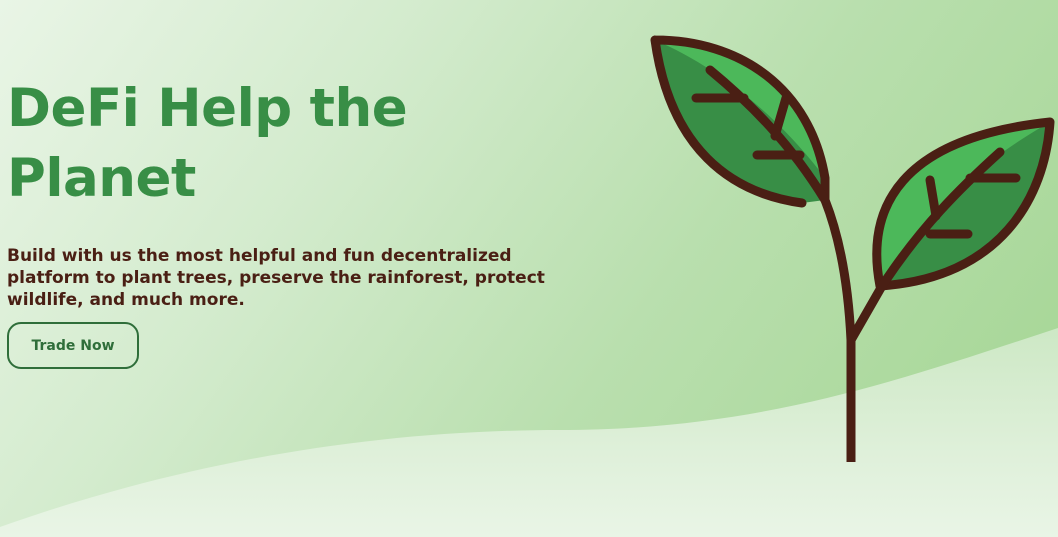 The height and width of the screenshot is (537, 1058). What do you see at coordinates (73, 345) in the screenshot?
I see `trade-now-button: Trade Now` at bounding box center [73, 345].